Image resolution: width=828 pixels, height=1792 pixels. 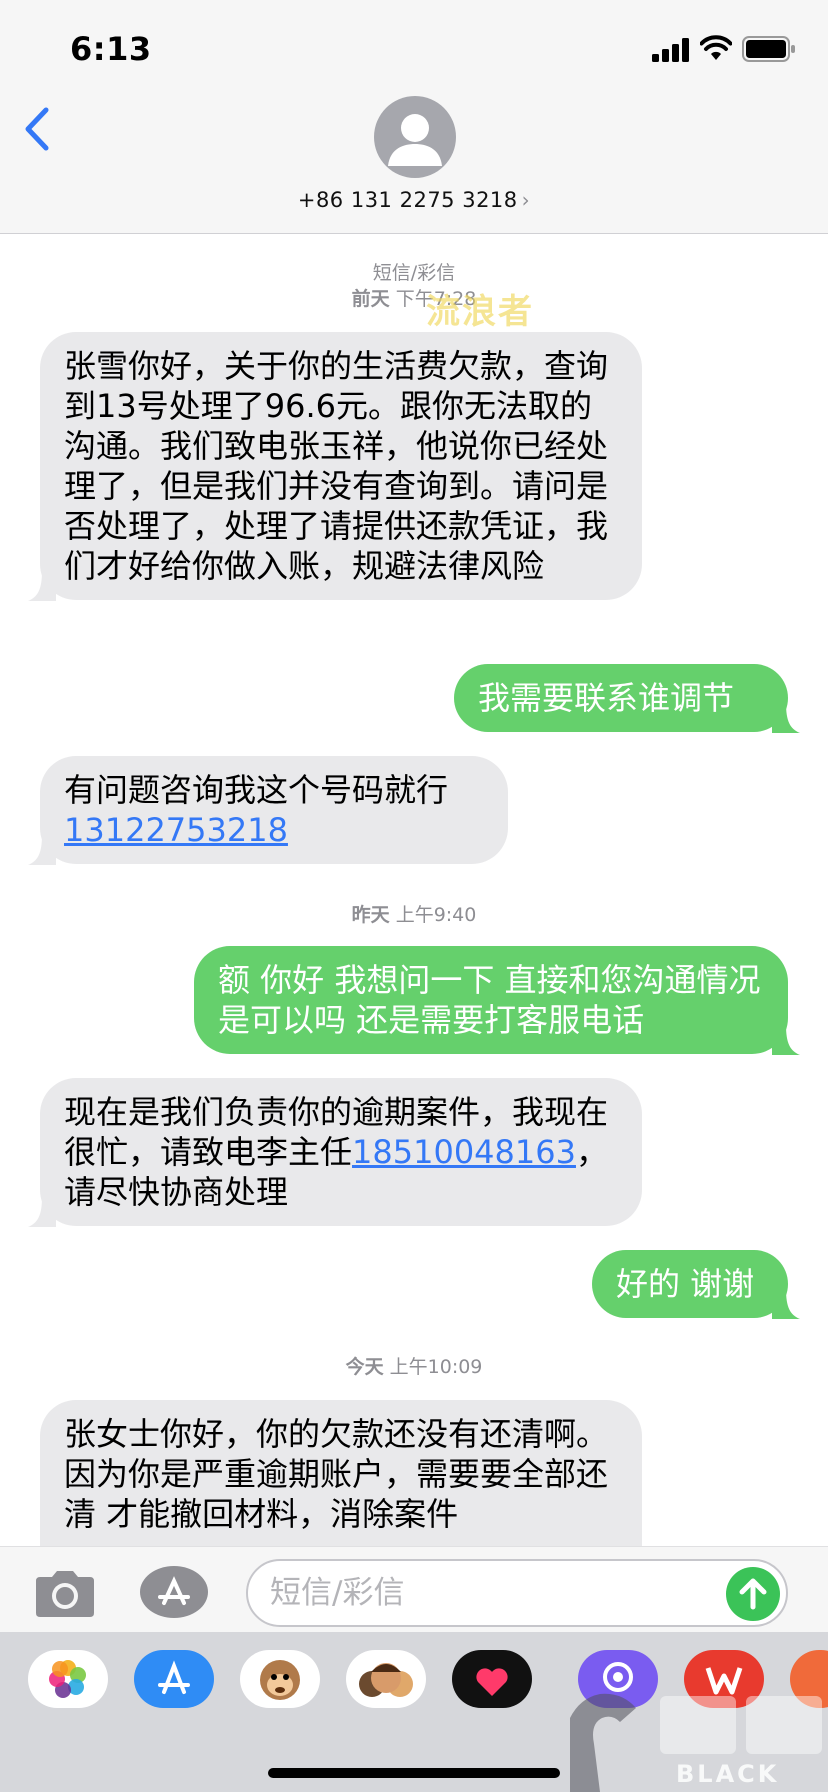 I want to click on conversation-header: +86 131 2275 3218 ›, so click(x=414, y=163).